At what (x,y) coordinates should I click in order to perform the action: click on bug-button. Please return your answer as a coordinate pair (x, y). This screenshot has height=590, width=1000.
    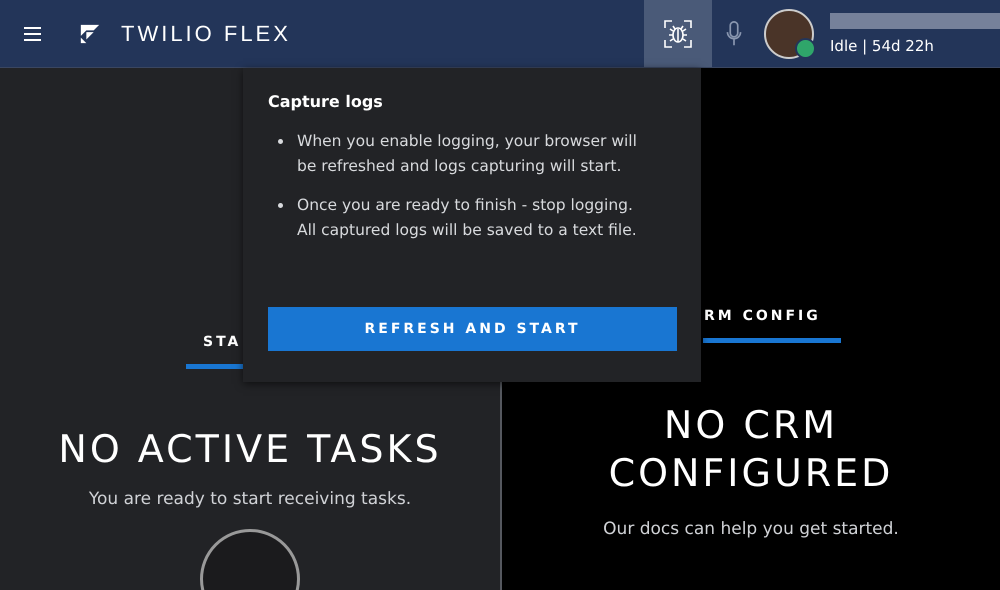
    Looking at the image, I should click on (678, 33).